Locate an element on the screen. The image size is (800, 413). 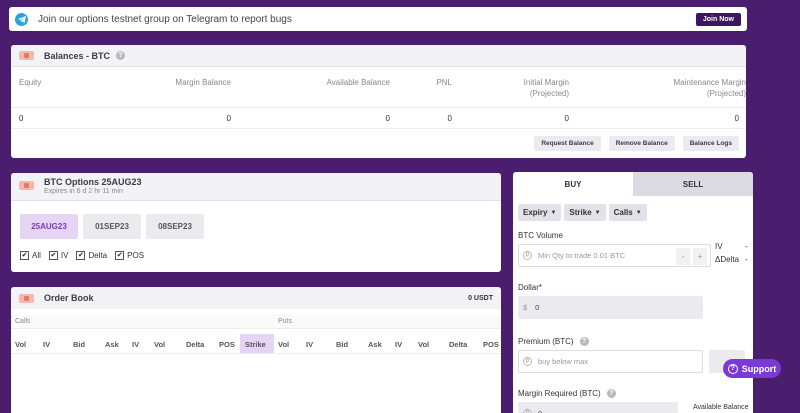
balances-header: Balances - BTC ? is located at coordinates (378, 56).